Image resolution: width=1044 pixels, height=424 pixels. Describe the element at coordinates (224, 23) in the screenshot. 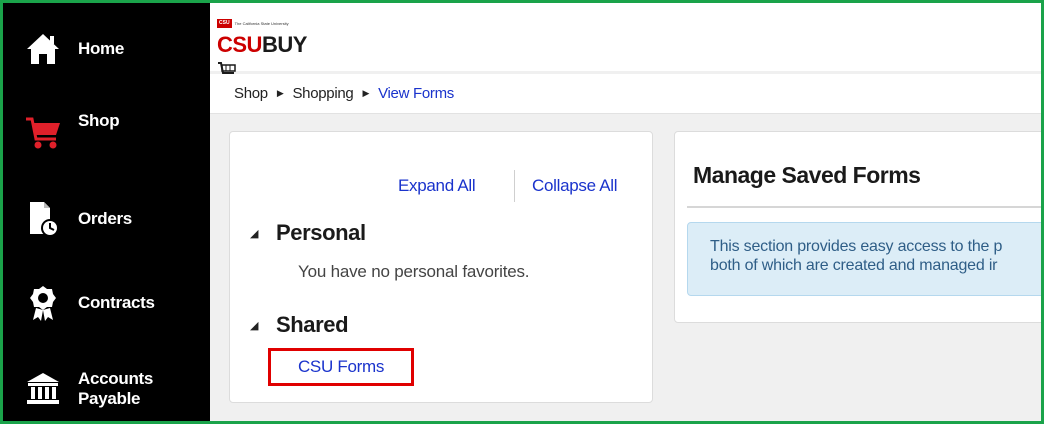

I see `logo-badge-text: CSU` at that location.